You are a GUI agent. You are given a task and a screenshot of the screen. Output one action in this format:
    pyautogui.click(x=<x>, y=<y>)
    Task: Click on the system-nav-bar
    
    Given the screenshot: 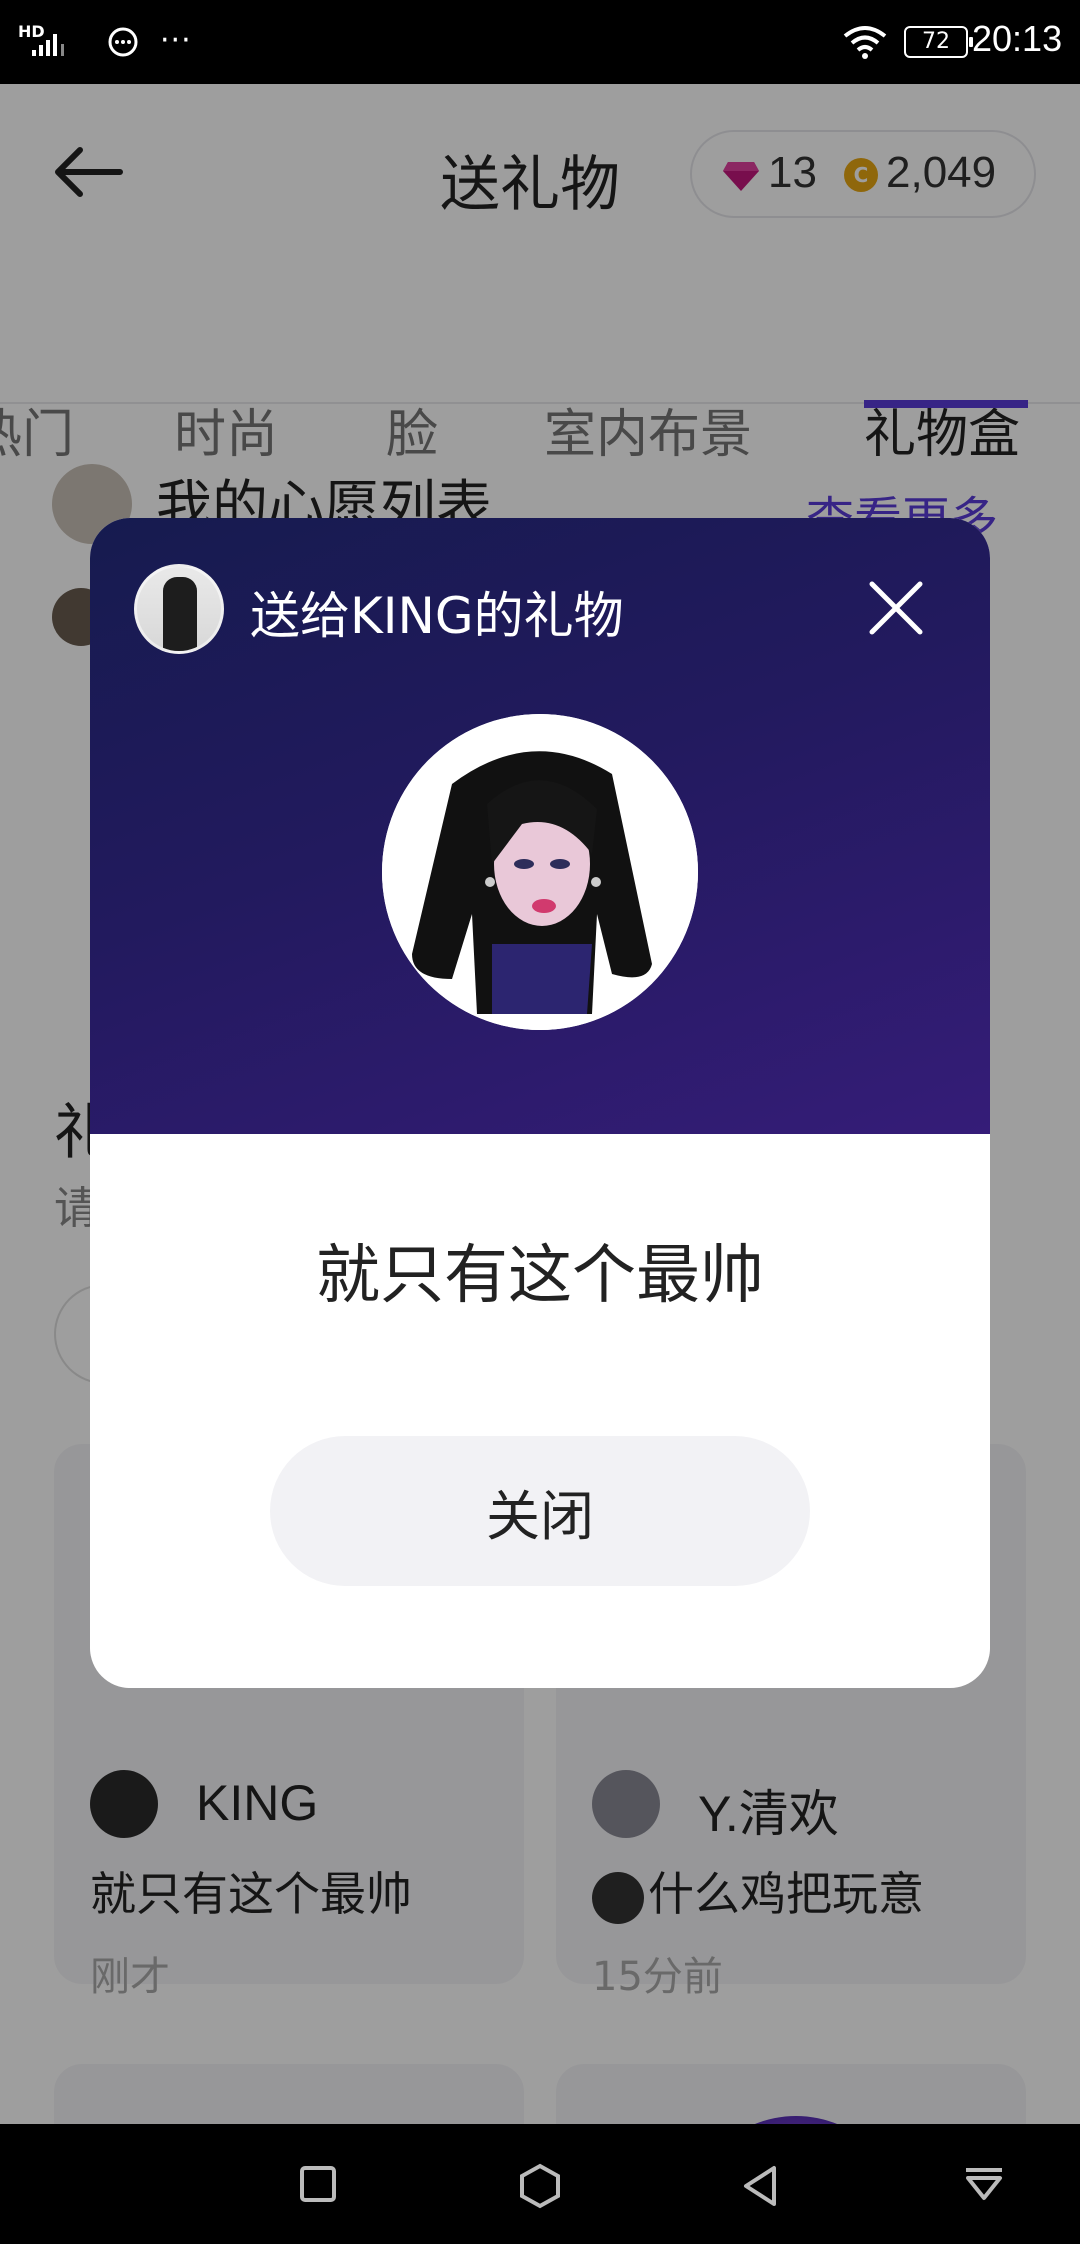 What is the action you would take?
    pyautogui.click(x=540, y=2184)
    